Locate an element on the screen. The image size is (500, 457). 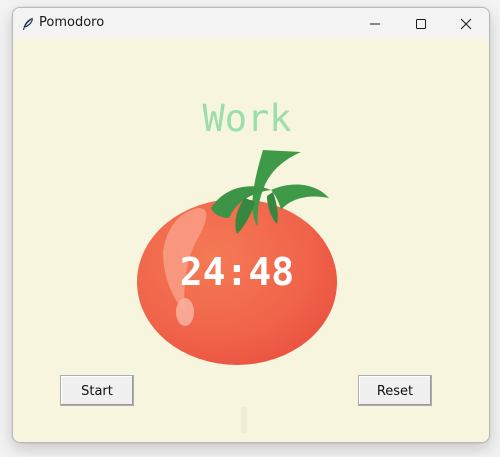
start-button: Start is located at coordinates (97, 390).